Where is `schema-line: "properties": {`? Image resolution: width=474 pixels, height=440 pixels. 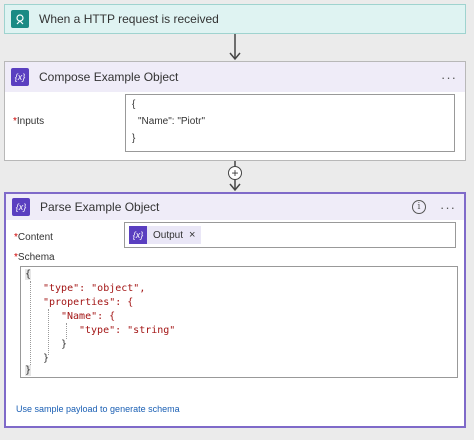
schema-line: "properties": { is located at coordinates (88, 302).